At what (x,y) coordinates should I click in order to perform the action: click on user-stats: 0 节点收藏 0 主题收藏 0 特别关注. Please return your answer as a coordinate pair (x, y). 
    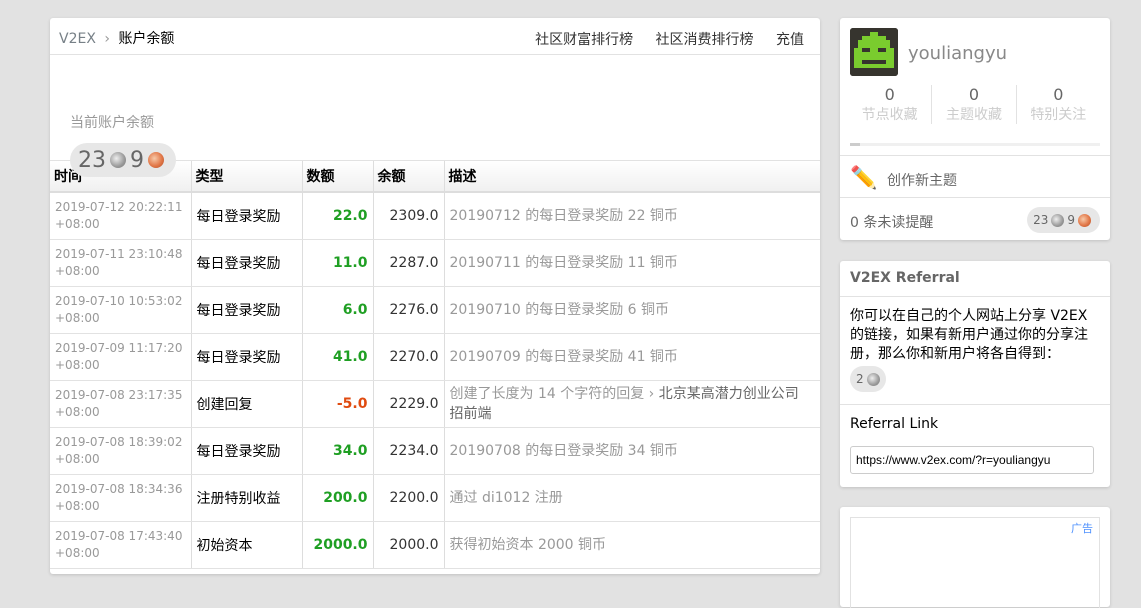
    Looking at the image, I should click on (974, 104).